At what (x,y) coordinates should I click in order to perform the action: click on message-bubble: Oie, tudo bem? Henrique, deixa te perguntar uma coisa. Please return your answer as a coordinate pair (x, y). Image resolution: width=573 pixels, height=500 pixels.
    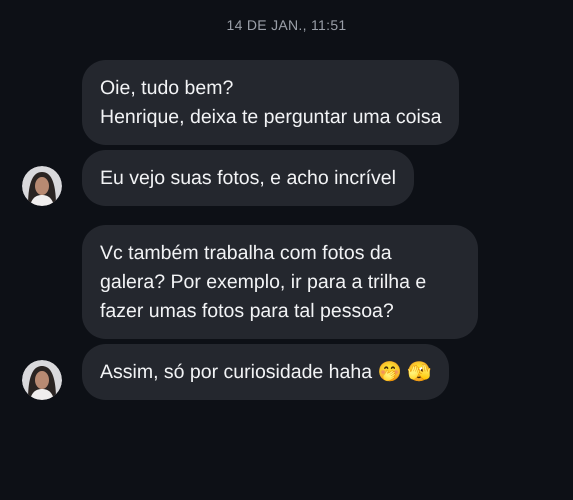
    Looking at the image, I should click on (271, 102).